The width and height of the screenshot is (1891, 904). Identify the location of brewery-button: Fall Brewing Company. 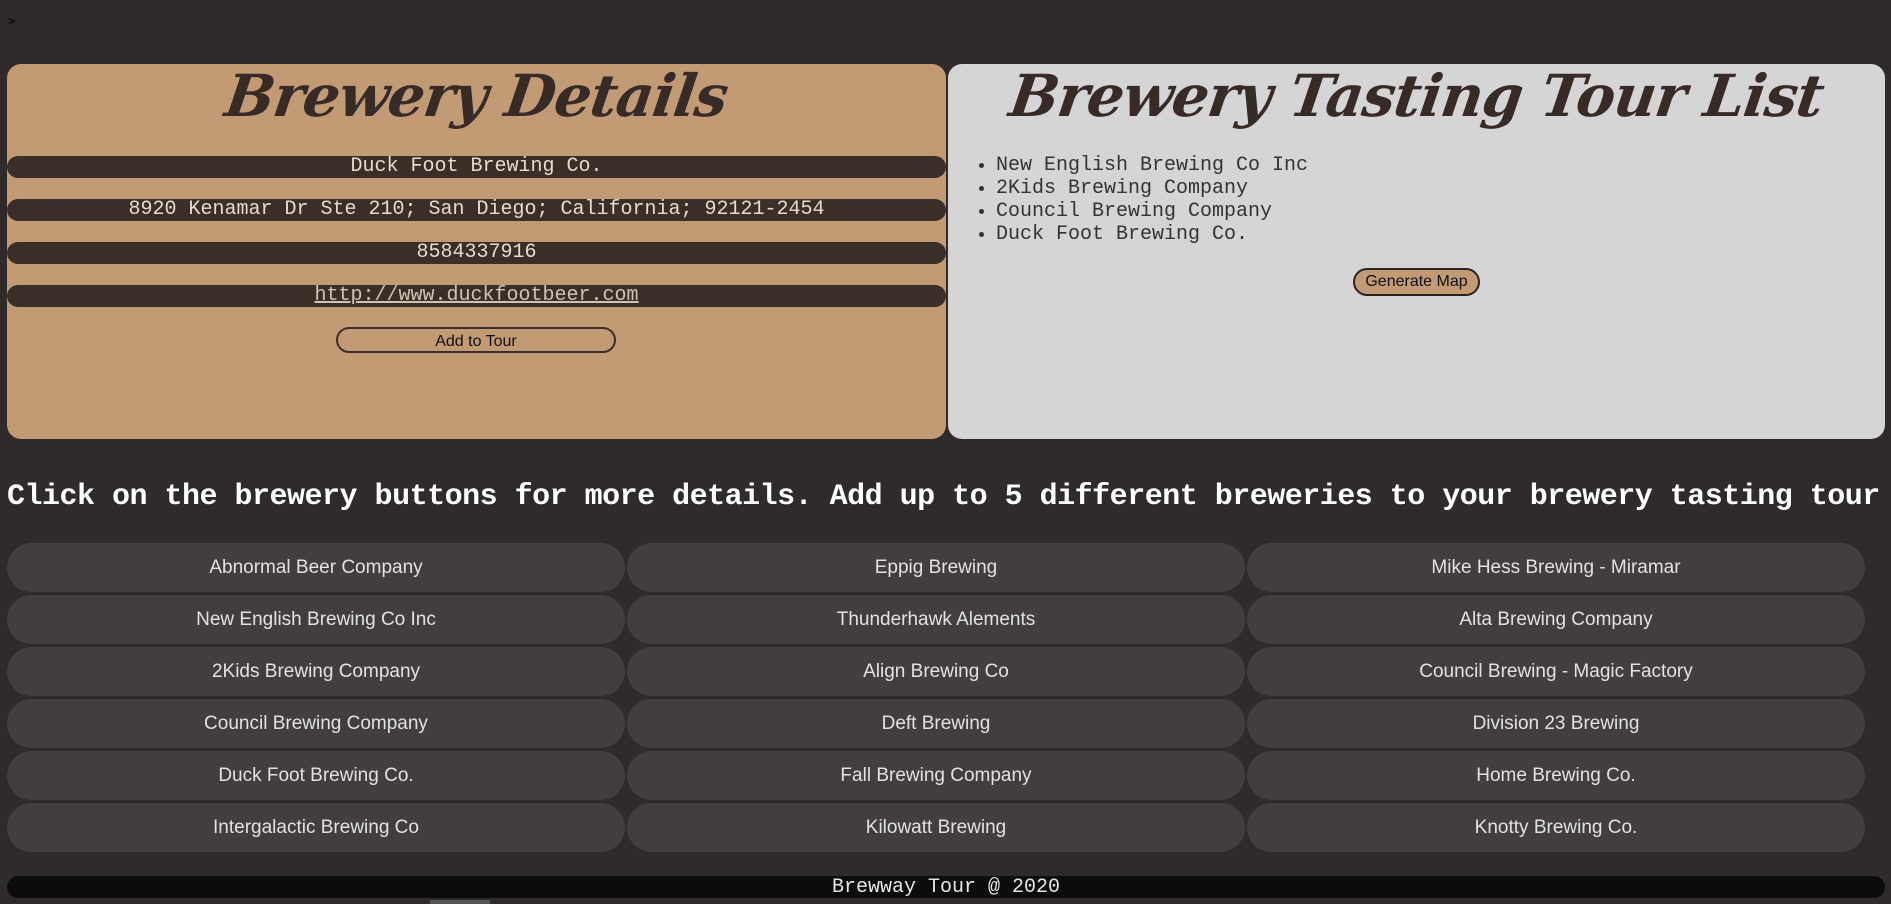
(936, 775).